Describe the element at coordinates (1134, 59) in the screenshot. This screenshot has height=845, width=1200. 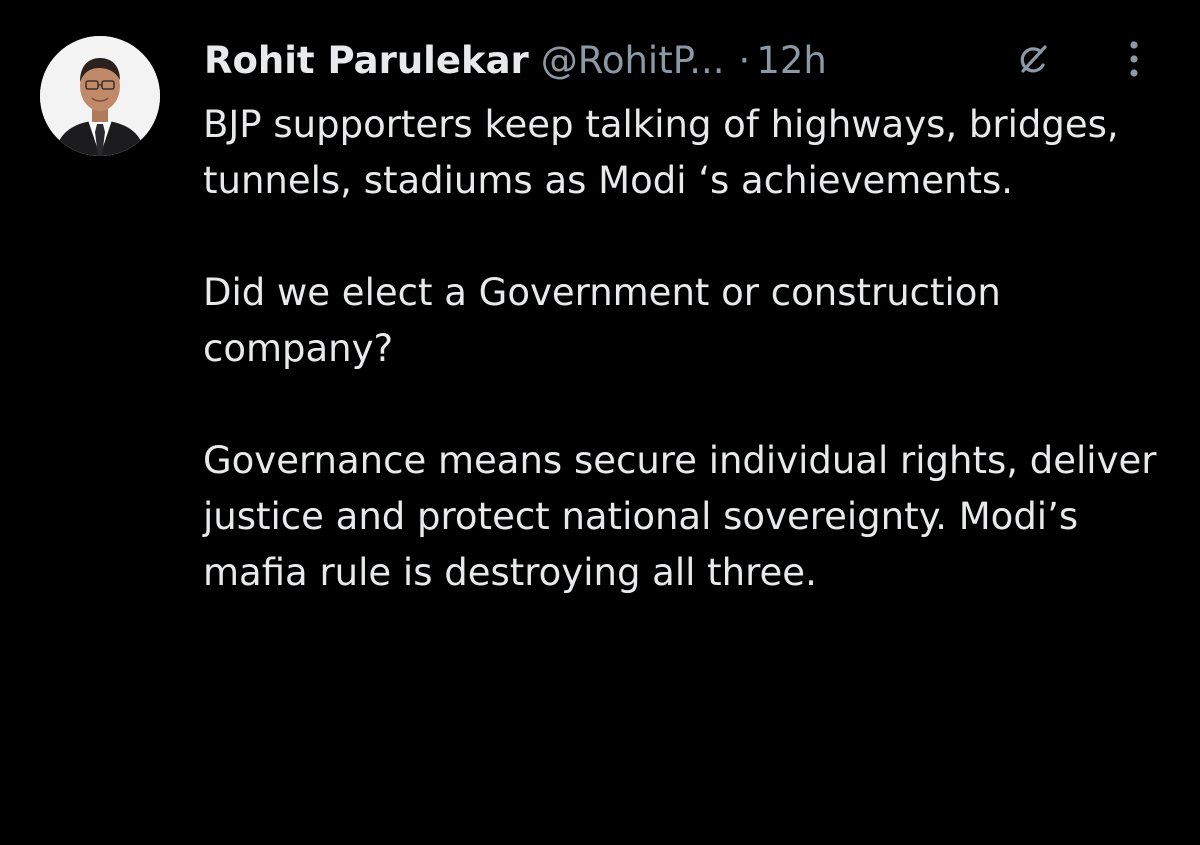
I see `more-options-icon` at that location.